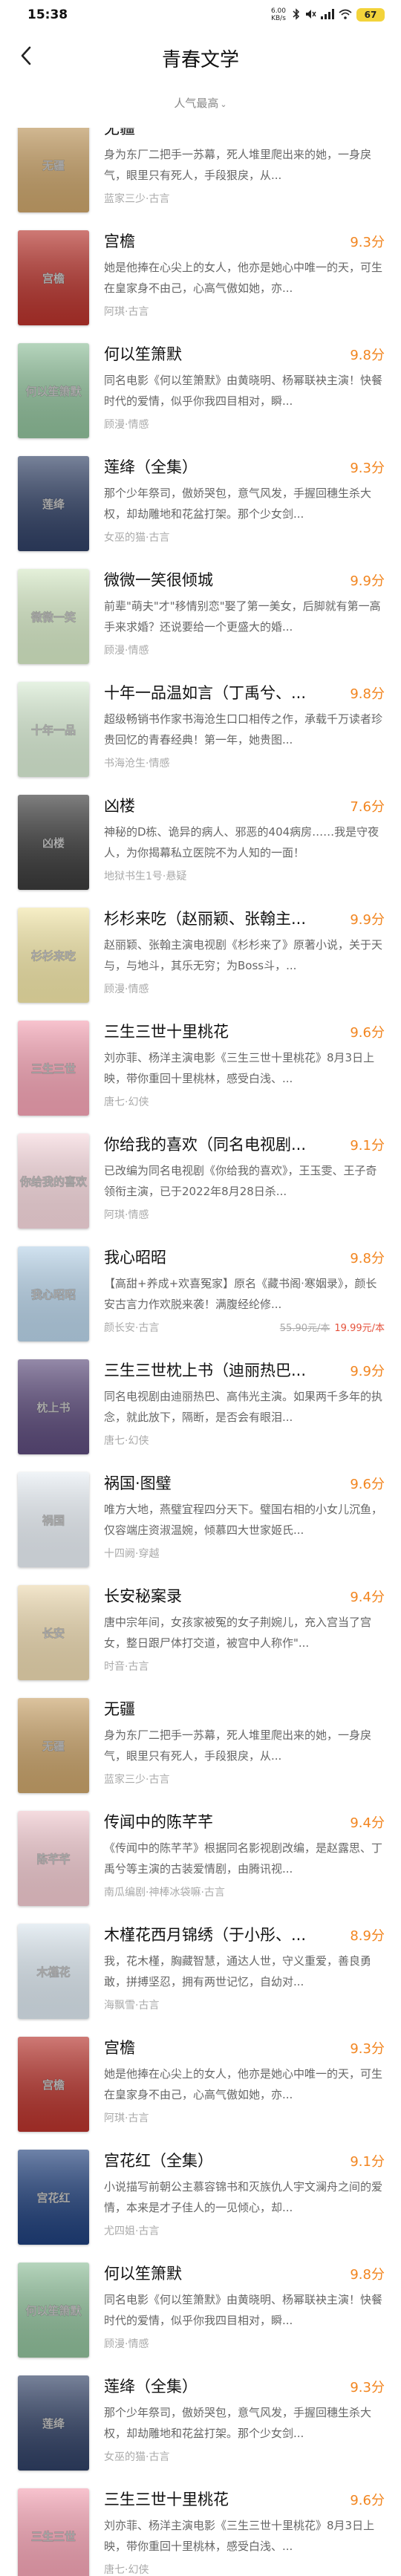  What do you see at coordinates (54, 1406) in the screenshot?
I see `book-cover: 枕上书` at bounding box center [54, 1406].